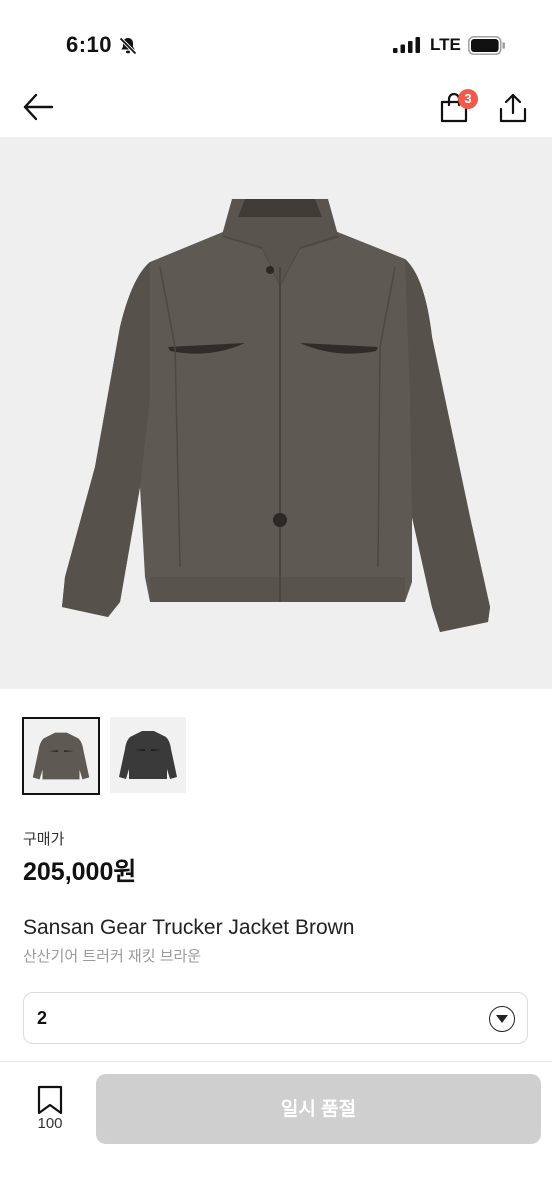  What do you see at coordinates (89, 44) in the screenshot?
I see `status-time: 6:10` at bounding box center [89, 44].